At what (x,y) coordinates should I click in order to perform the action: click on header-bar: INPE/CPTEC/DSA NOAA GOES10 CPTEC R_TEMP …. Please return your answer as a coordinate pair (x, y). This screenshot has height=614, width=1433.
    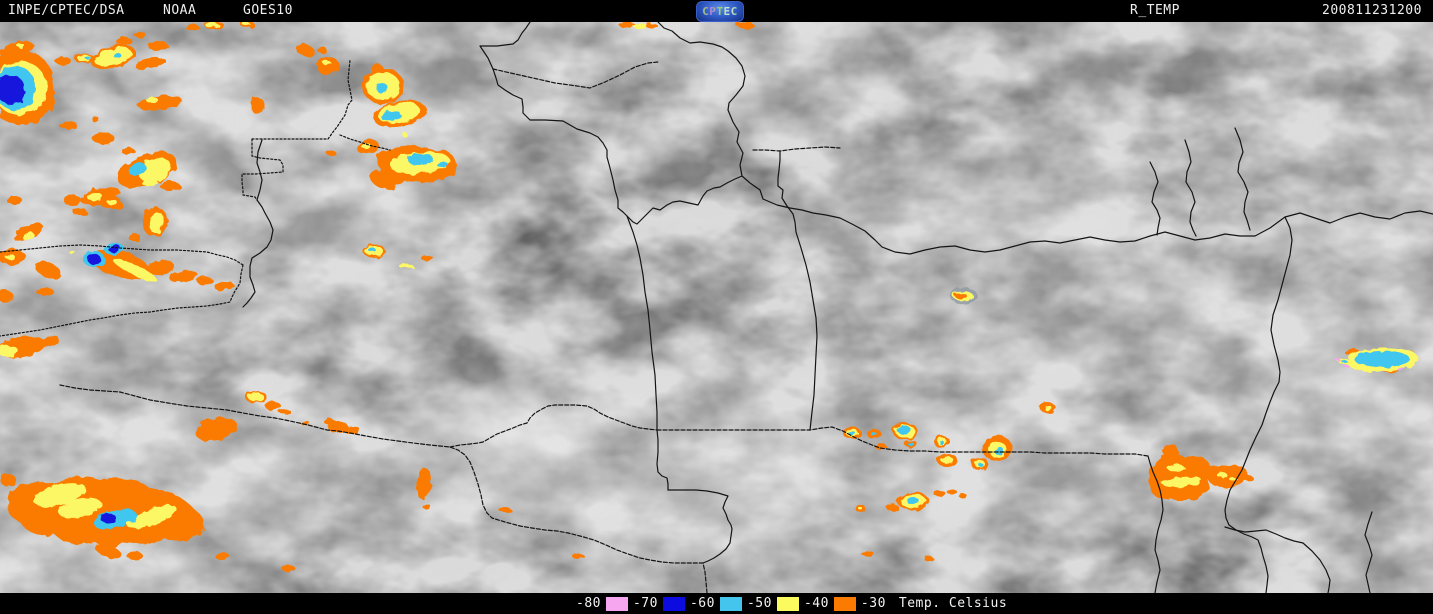
    Looking at the image, I should click on (716, 11).